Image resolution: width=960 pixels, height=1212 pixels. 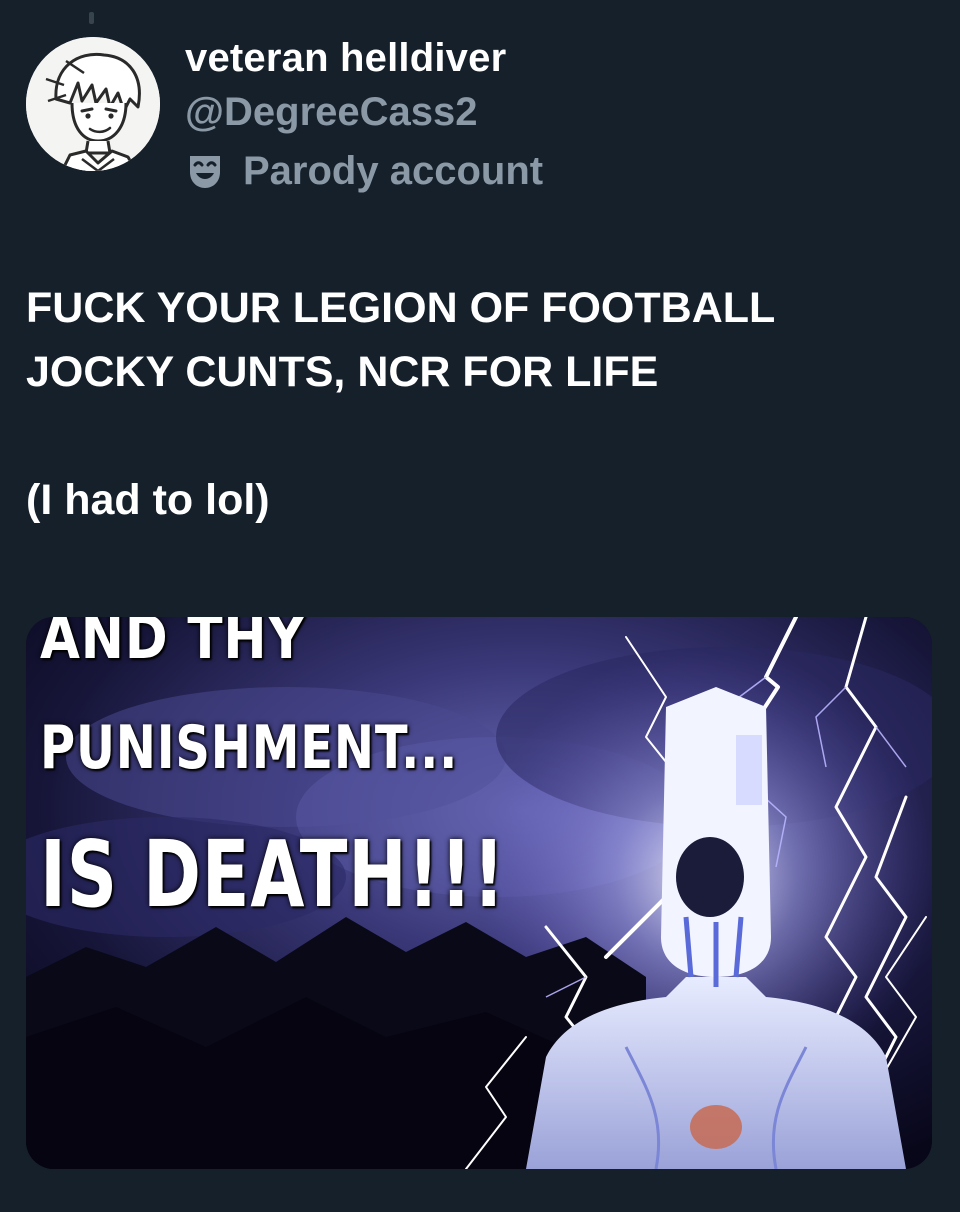 What do you see at coordinates (148, 500) in the screenshot?
I see `tweet-text-line: (I had to lol)` at bounding box center [148, 500].